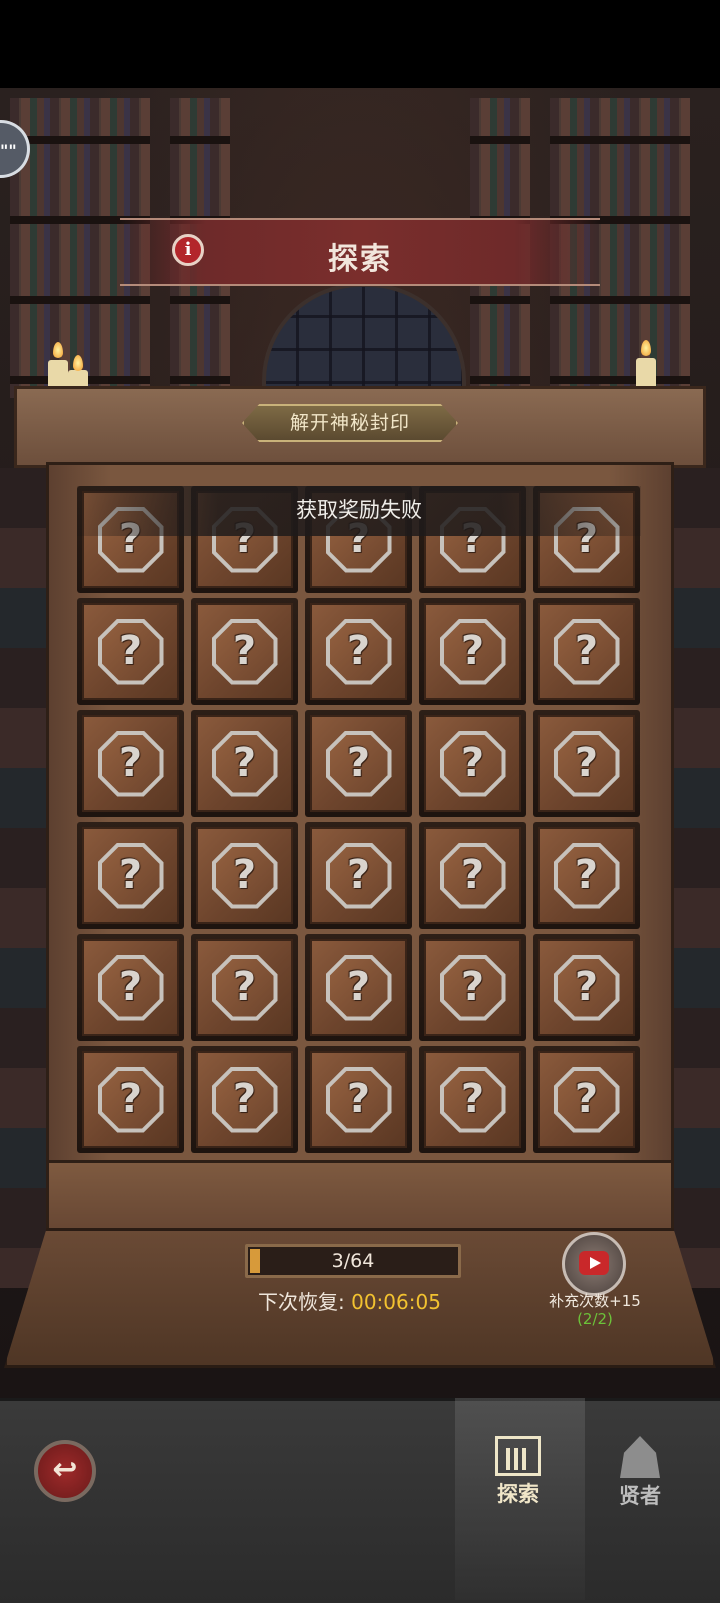  I want to click on toast-message: 获取奖励失败, so click(359, 511).